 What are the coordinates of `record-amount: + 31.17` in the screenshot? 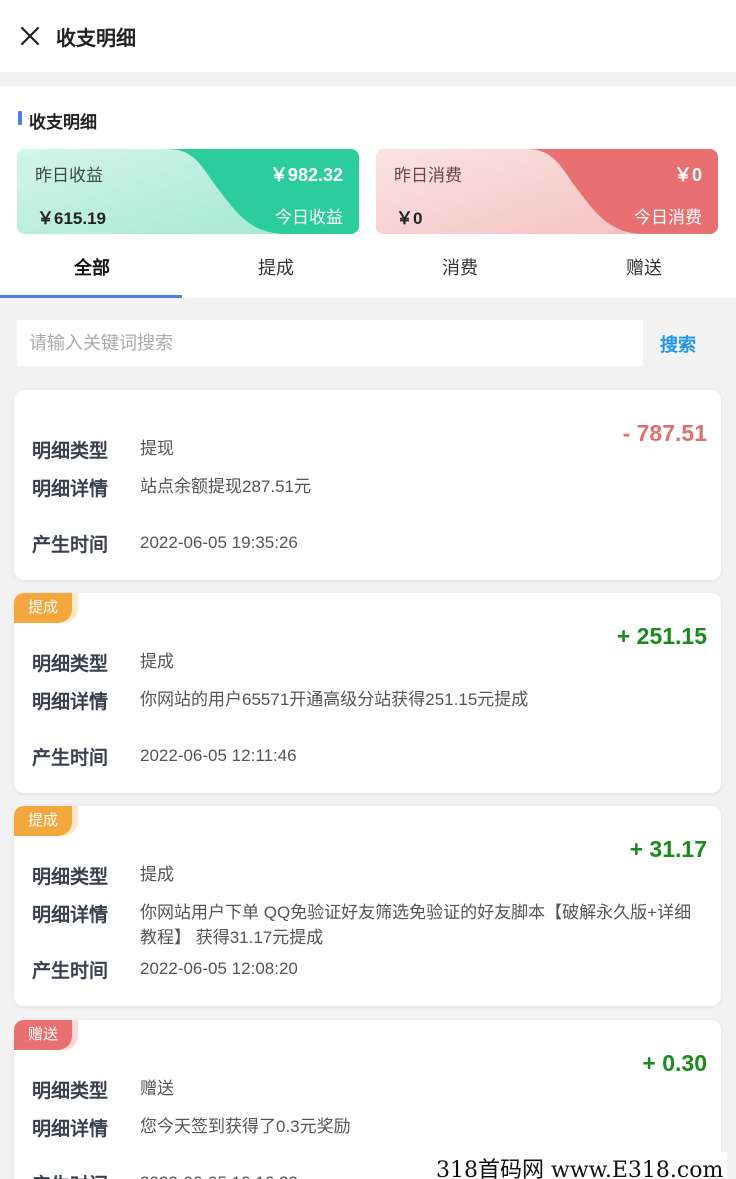 It's located at (668, 849).